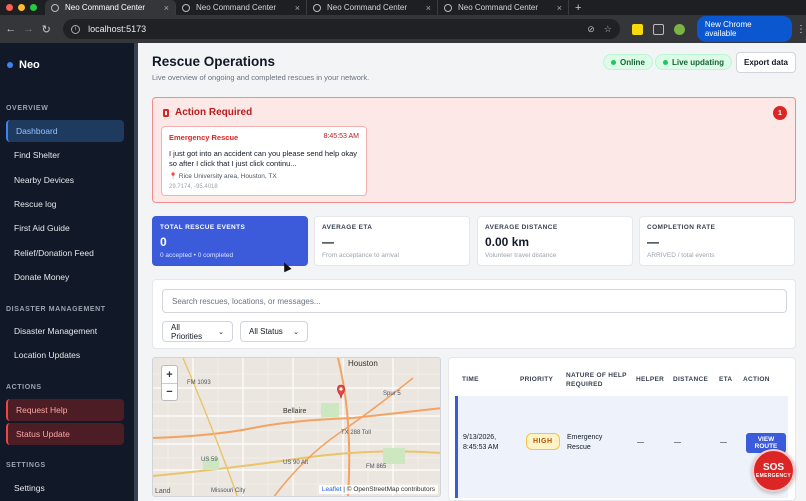  Describe the element at coordinates (691, 379) in the screenshot. I see `column-header-distance: DISTANCE` at that location.